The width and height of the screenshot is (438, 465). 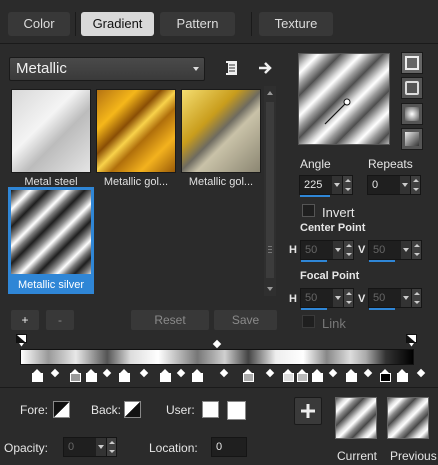 What do you see at coordinates (382, 309) in the screenshot?
I see `focal-v-slider` at bounding box center [382, 309].